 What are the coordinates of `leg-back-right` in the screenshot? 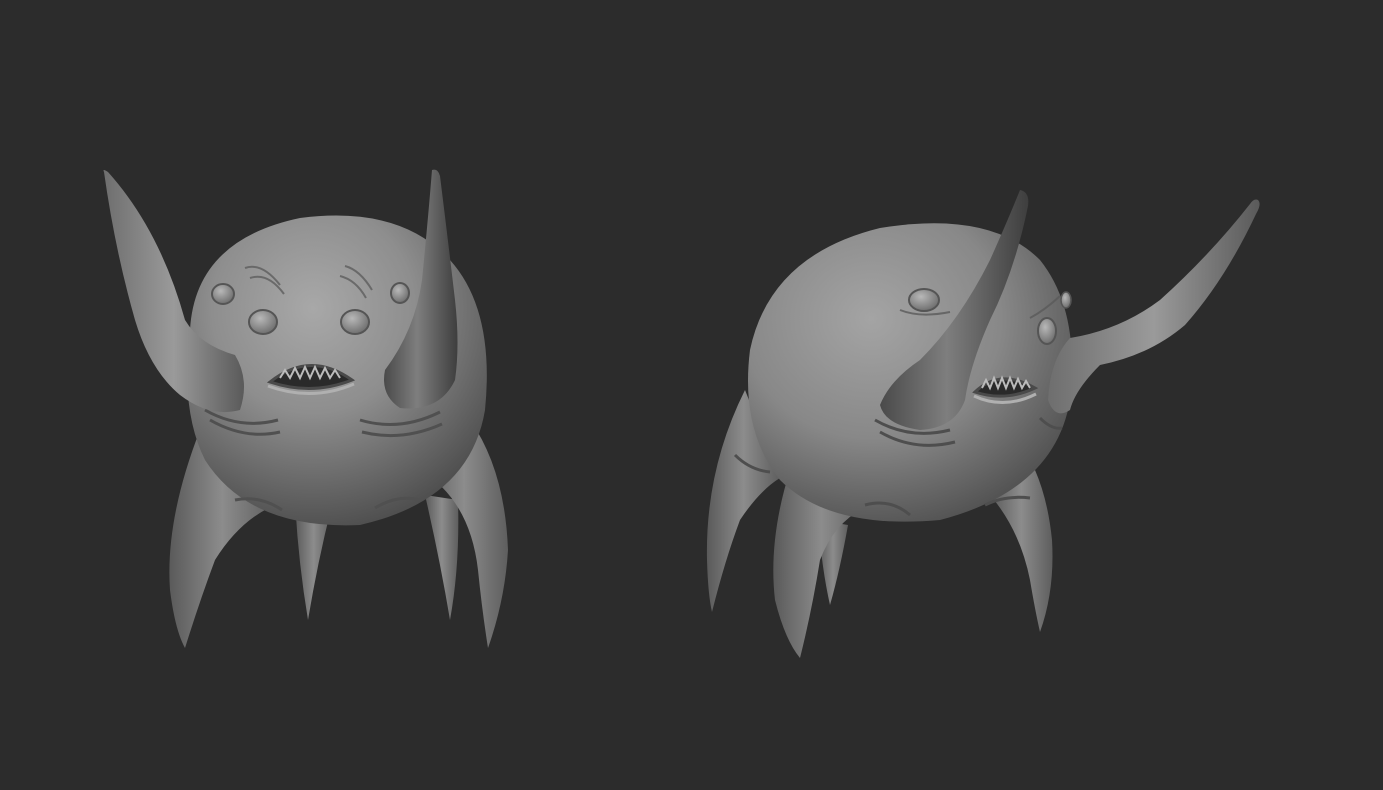 It's located at (442, 557).